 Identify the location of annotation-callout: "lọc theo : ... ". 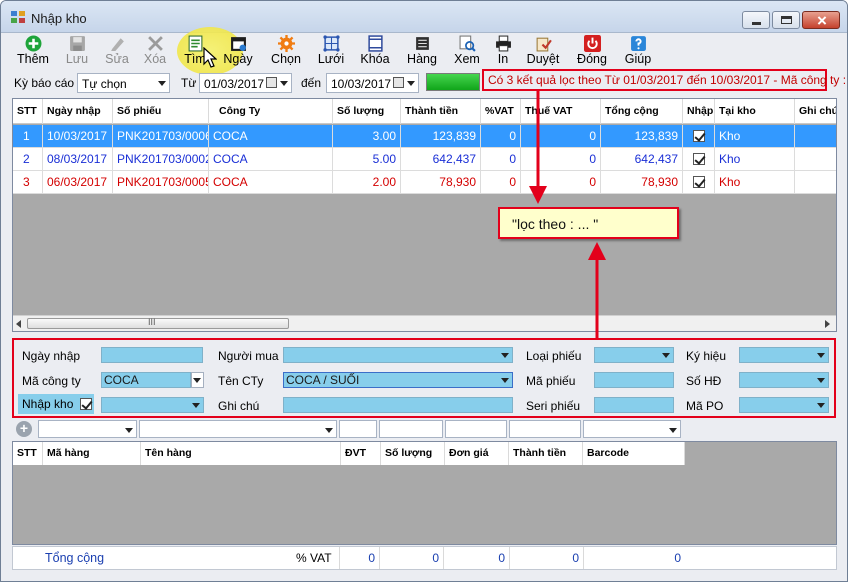
(588, 223).